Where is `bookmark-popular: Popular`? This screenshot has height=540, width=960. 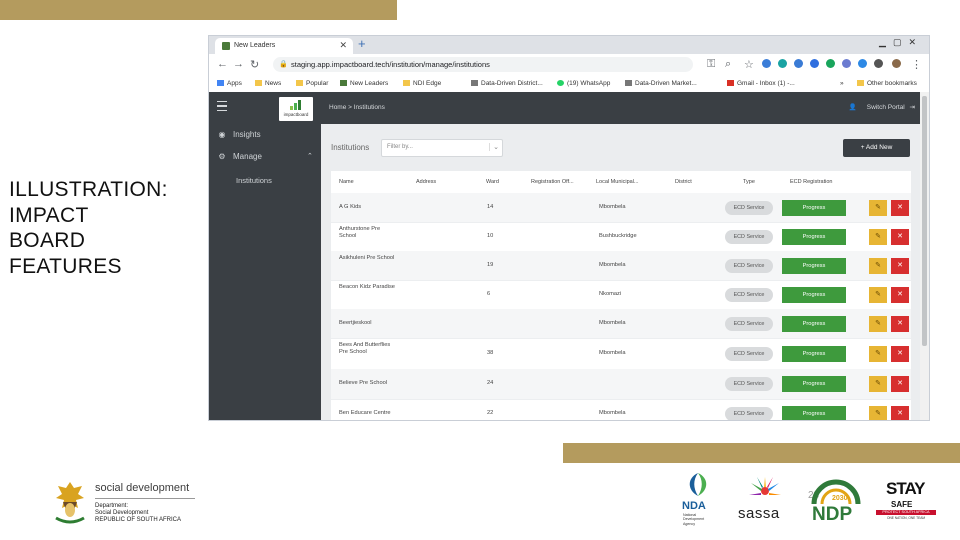 bookmark-popular: Popular is located at coordinates (312, 83).